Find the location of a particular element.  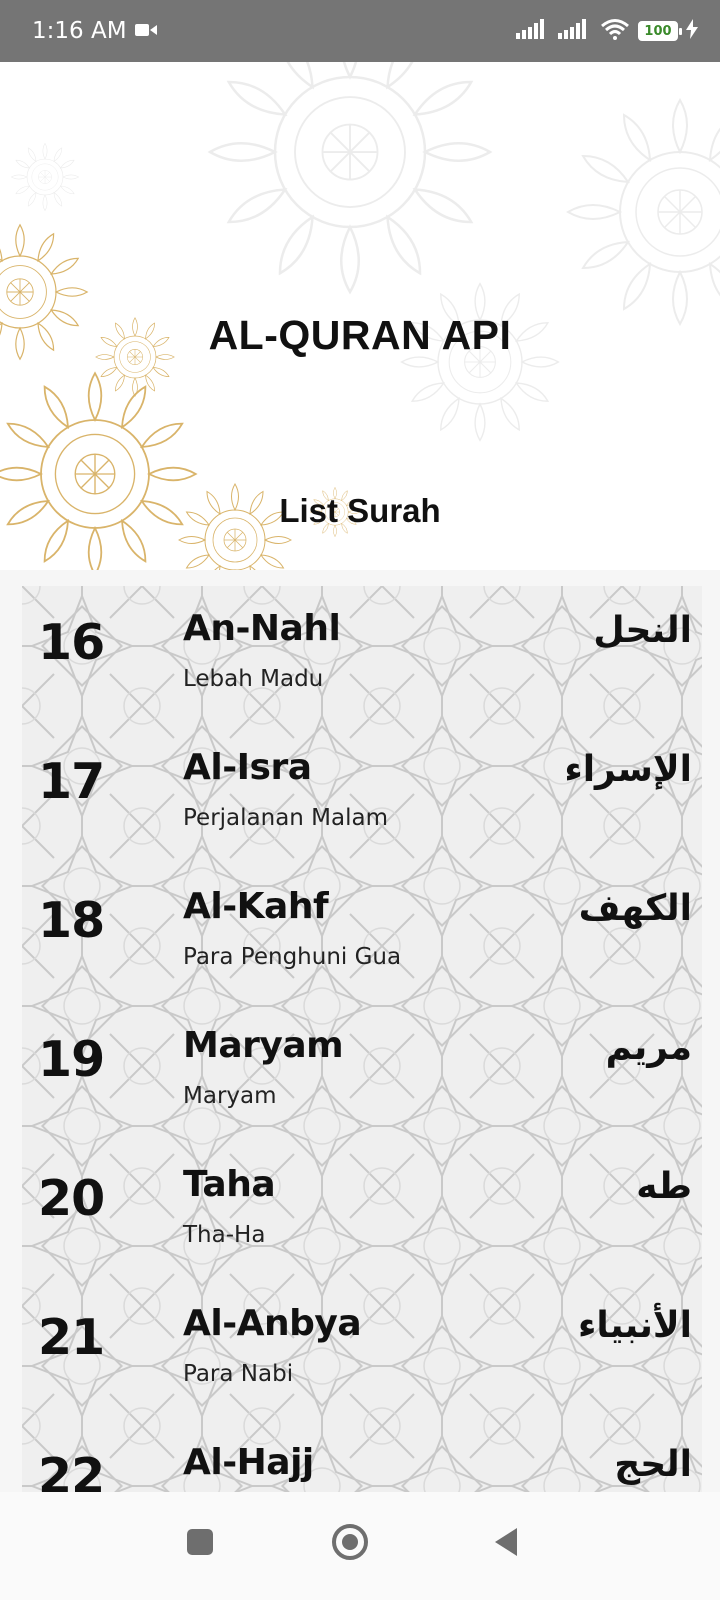

surah-arabic-name: الأنبياء is located at coordinates (635, 1325).